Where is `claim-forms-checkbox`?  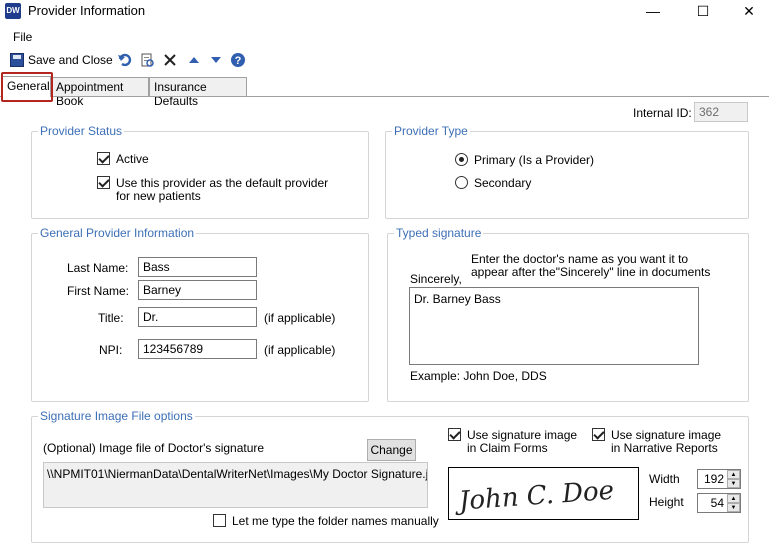 claim-forms-checkbox is located at coordinates (454, 434).